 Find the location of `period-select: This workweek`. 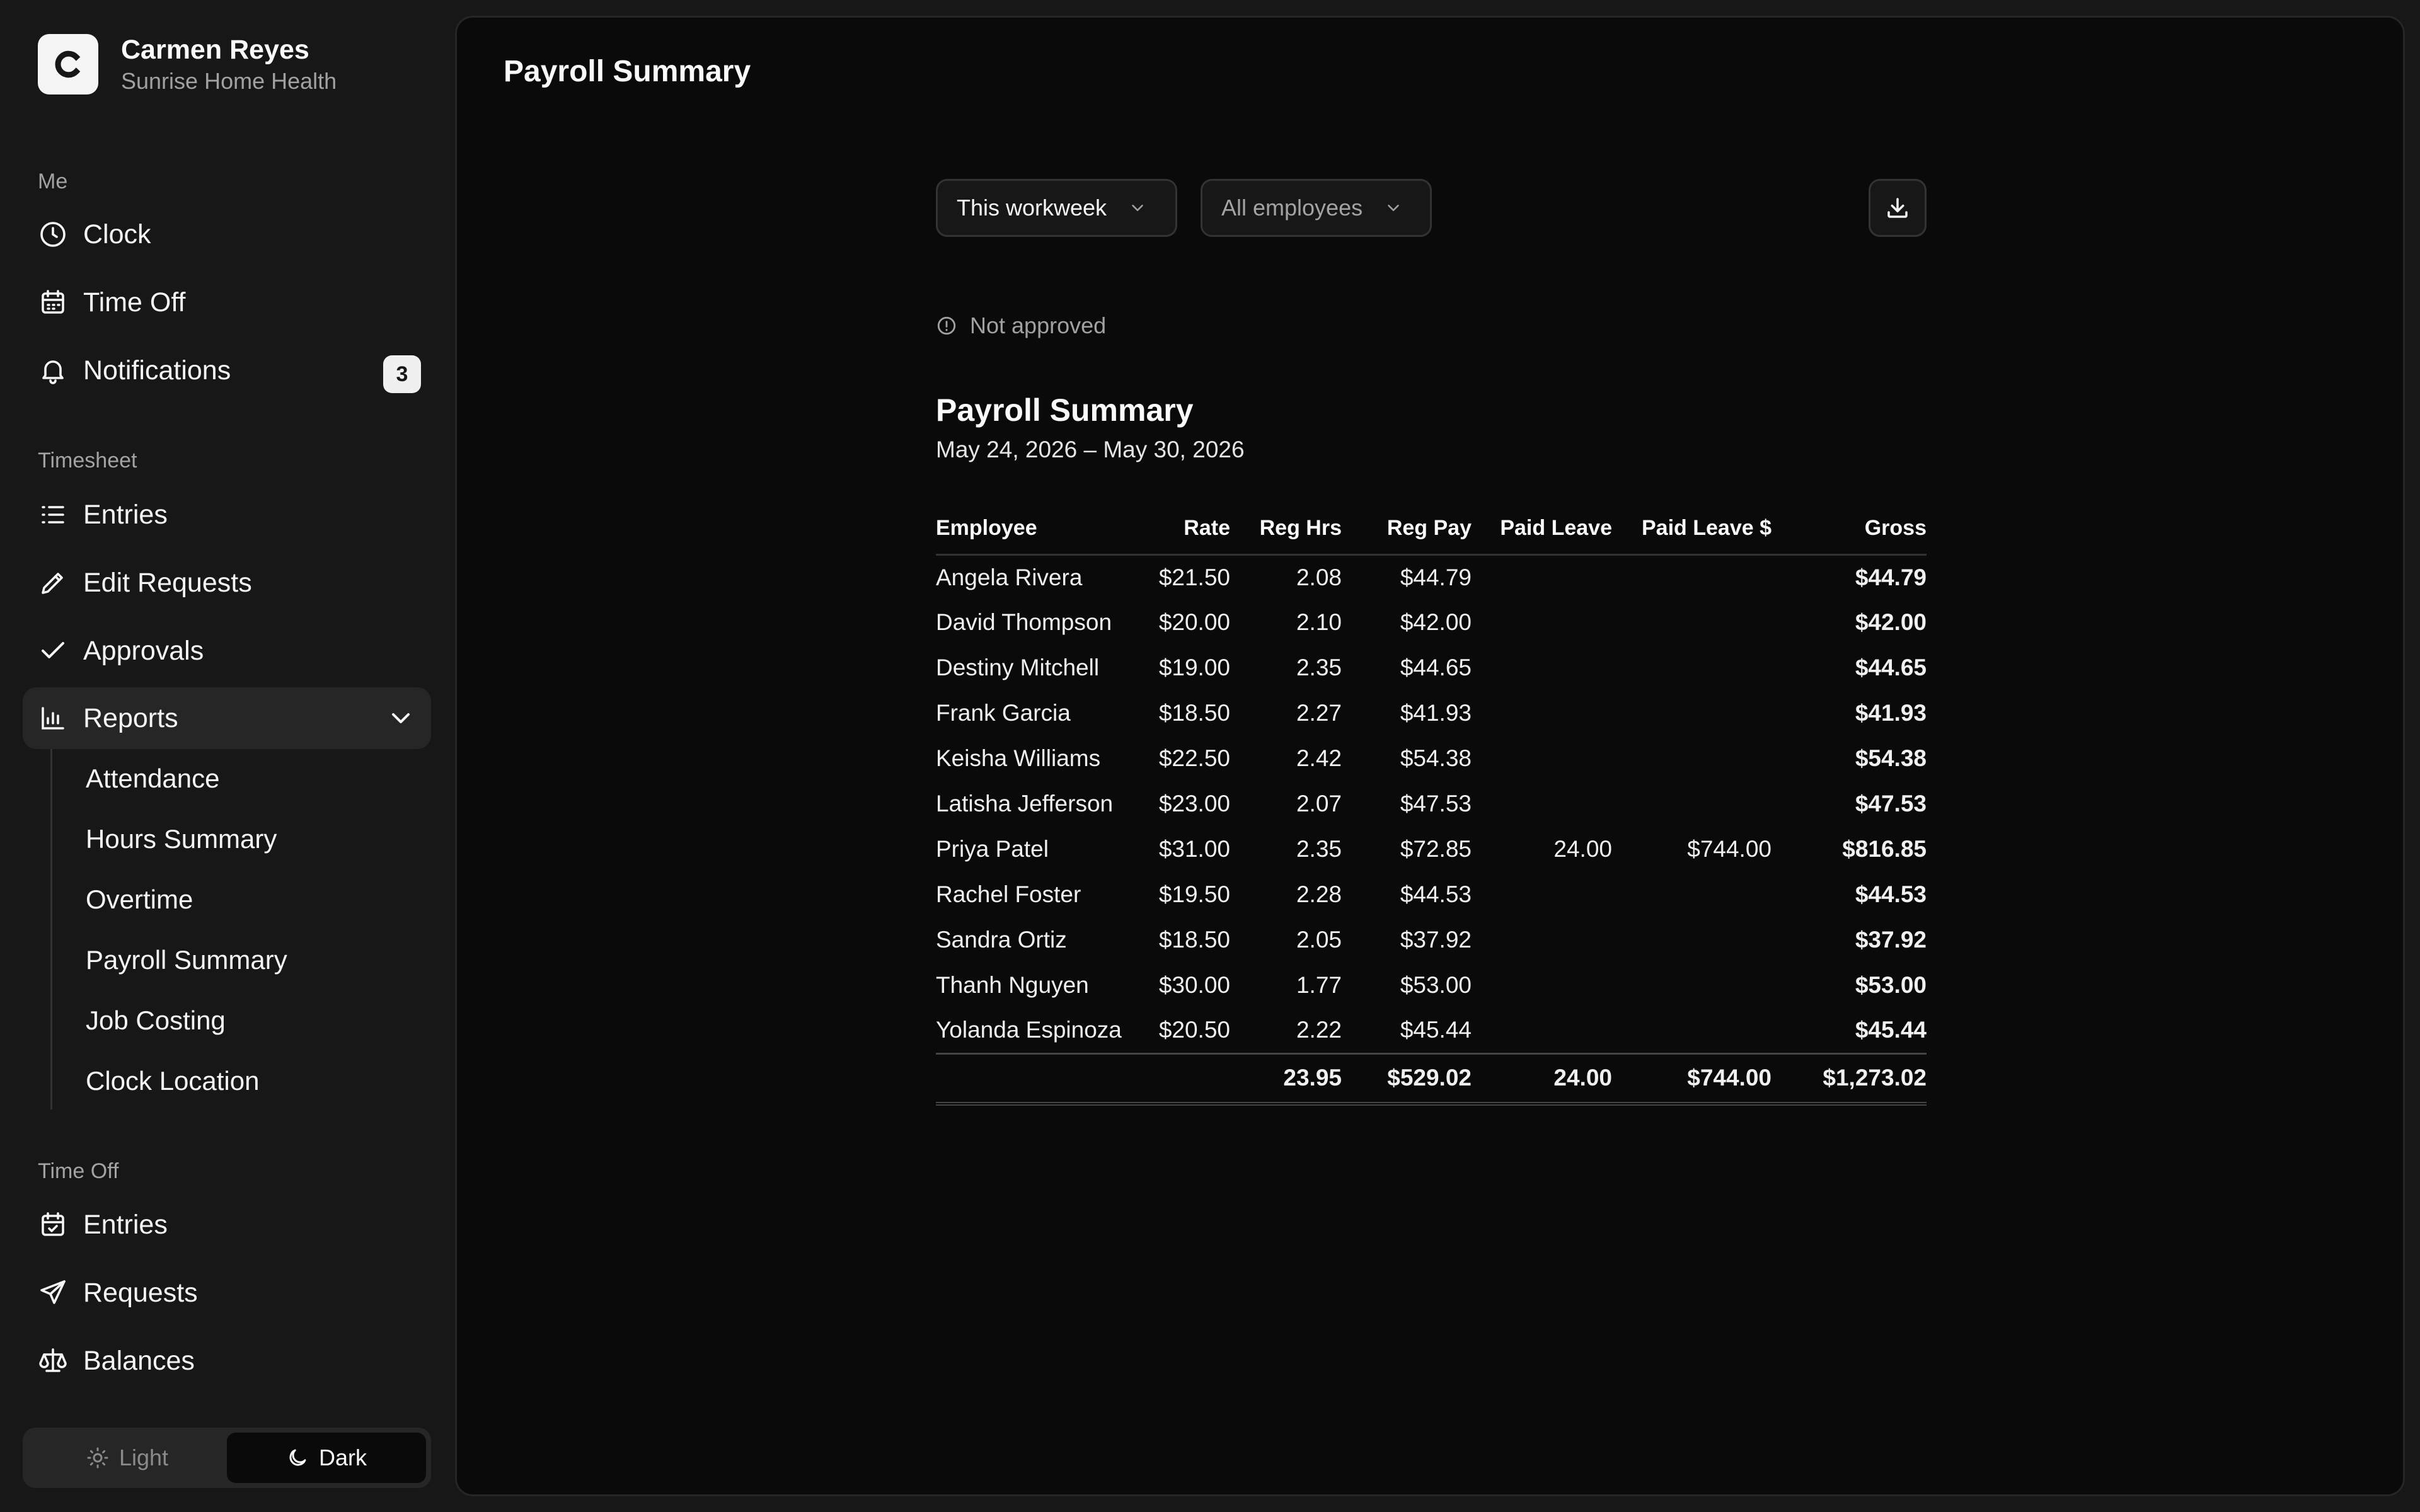

period-select: This workweek is located at coordinates (1056, 208).